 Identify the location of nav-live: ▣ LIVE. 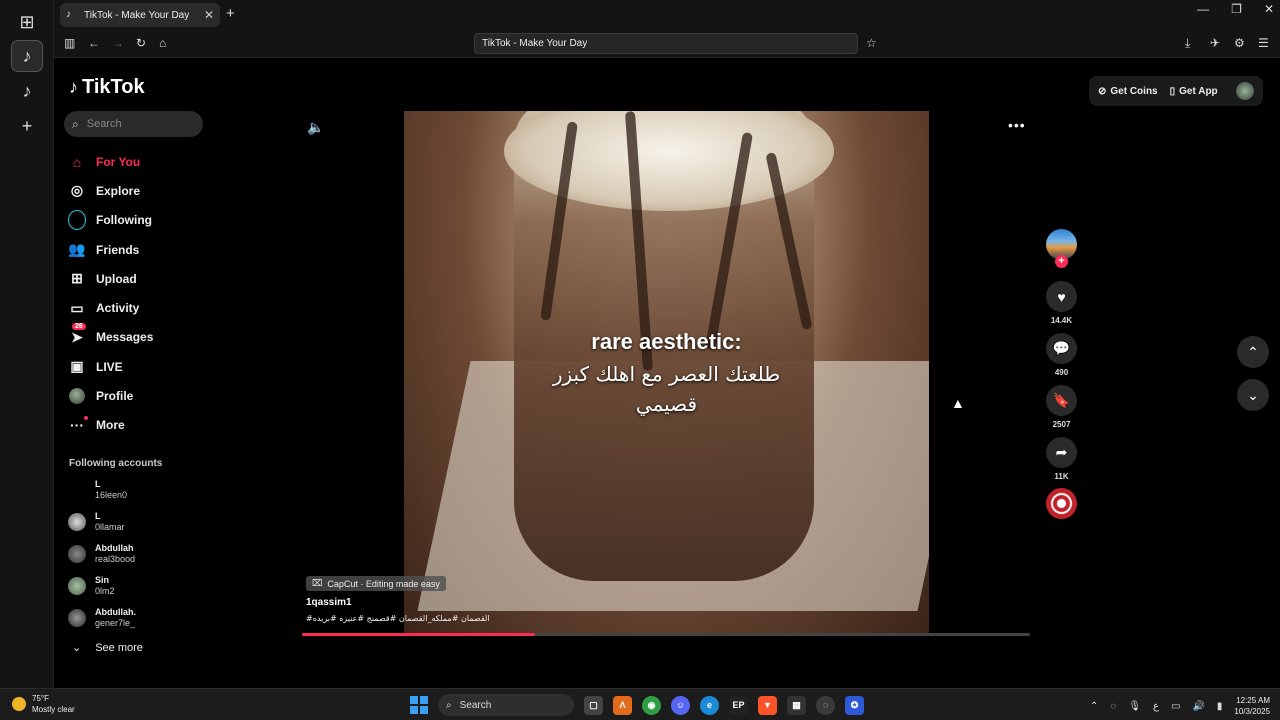
(143, 366).